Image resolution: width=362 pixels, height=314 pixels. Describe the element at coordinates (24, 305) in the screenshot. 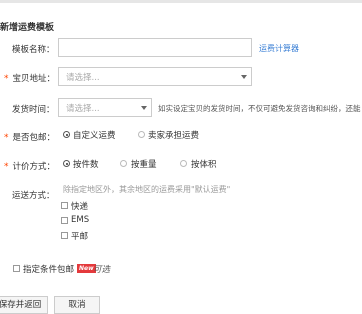

I see `save-return-button: 保存并返回` at that location.